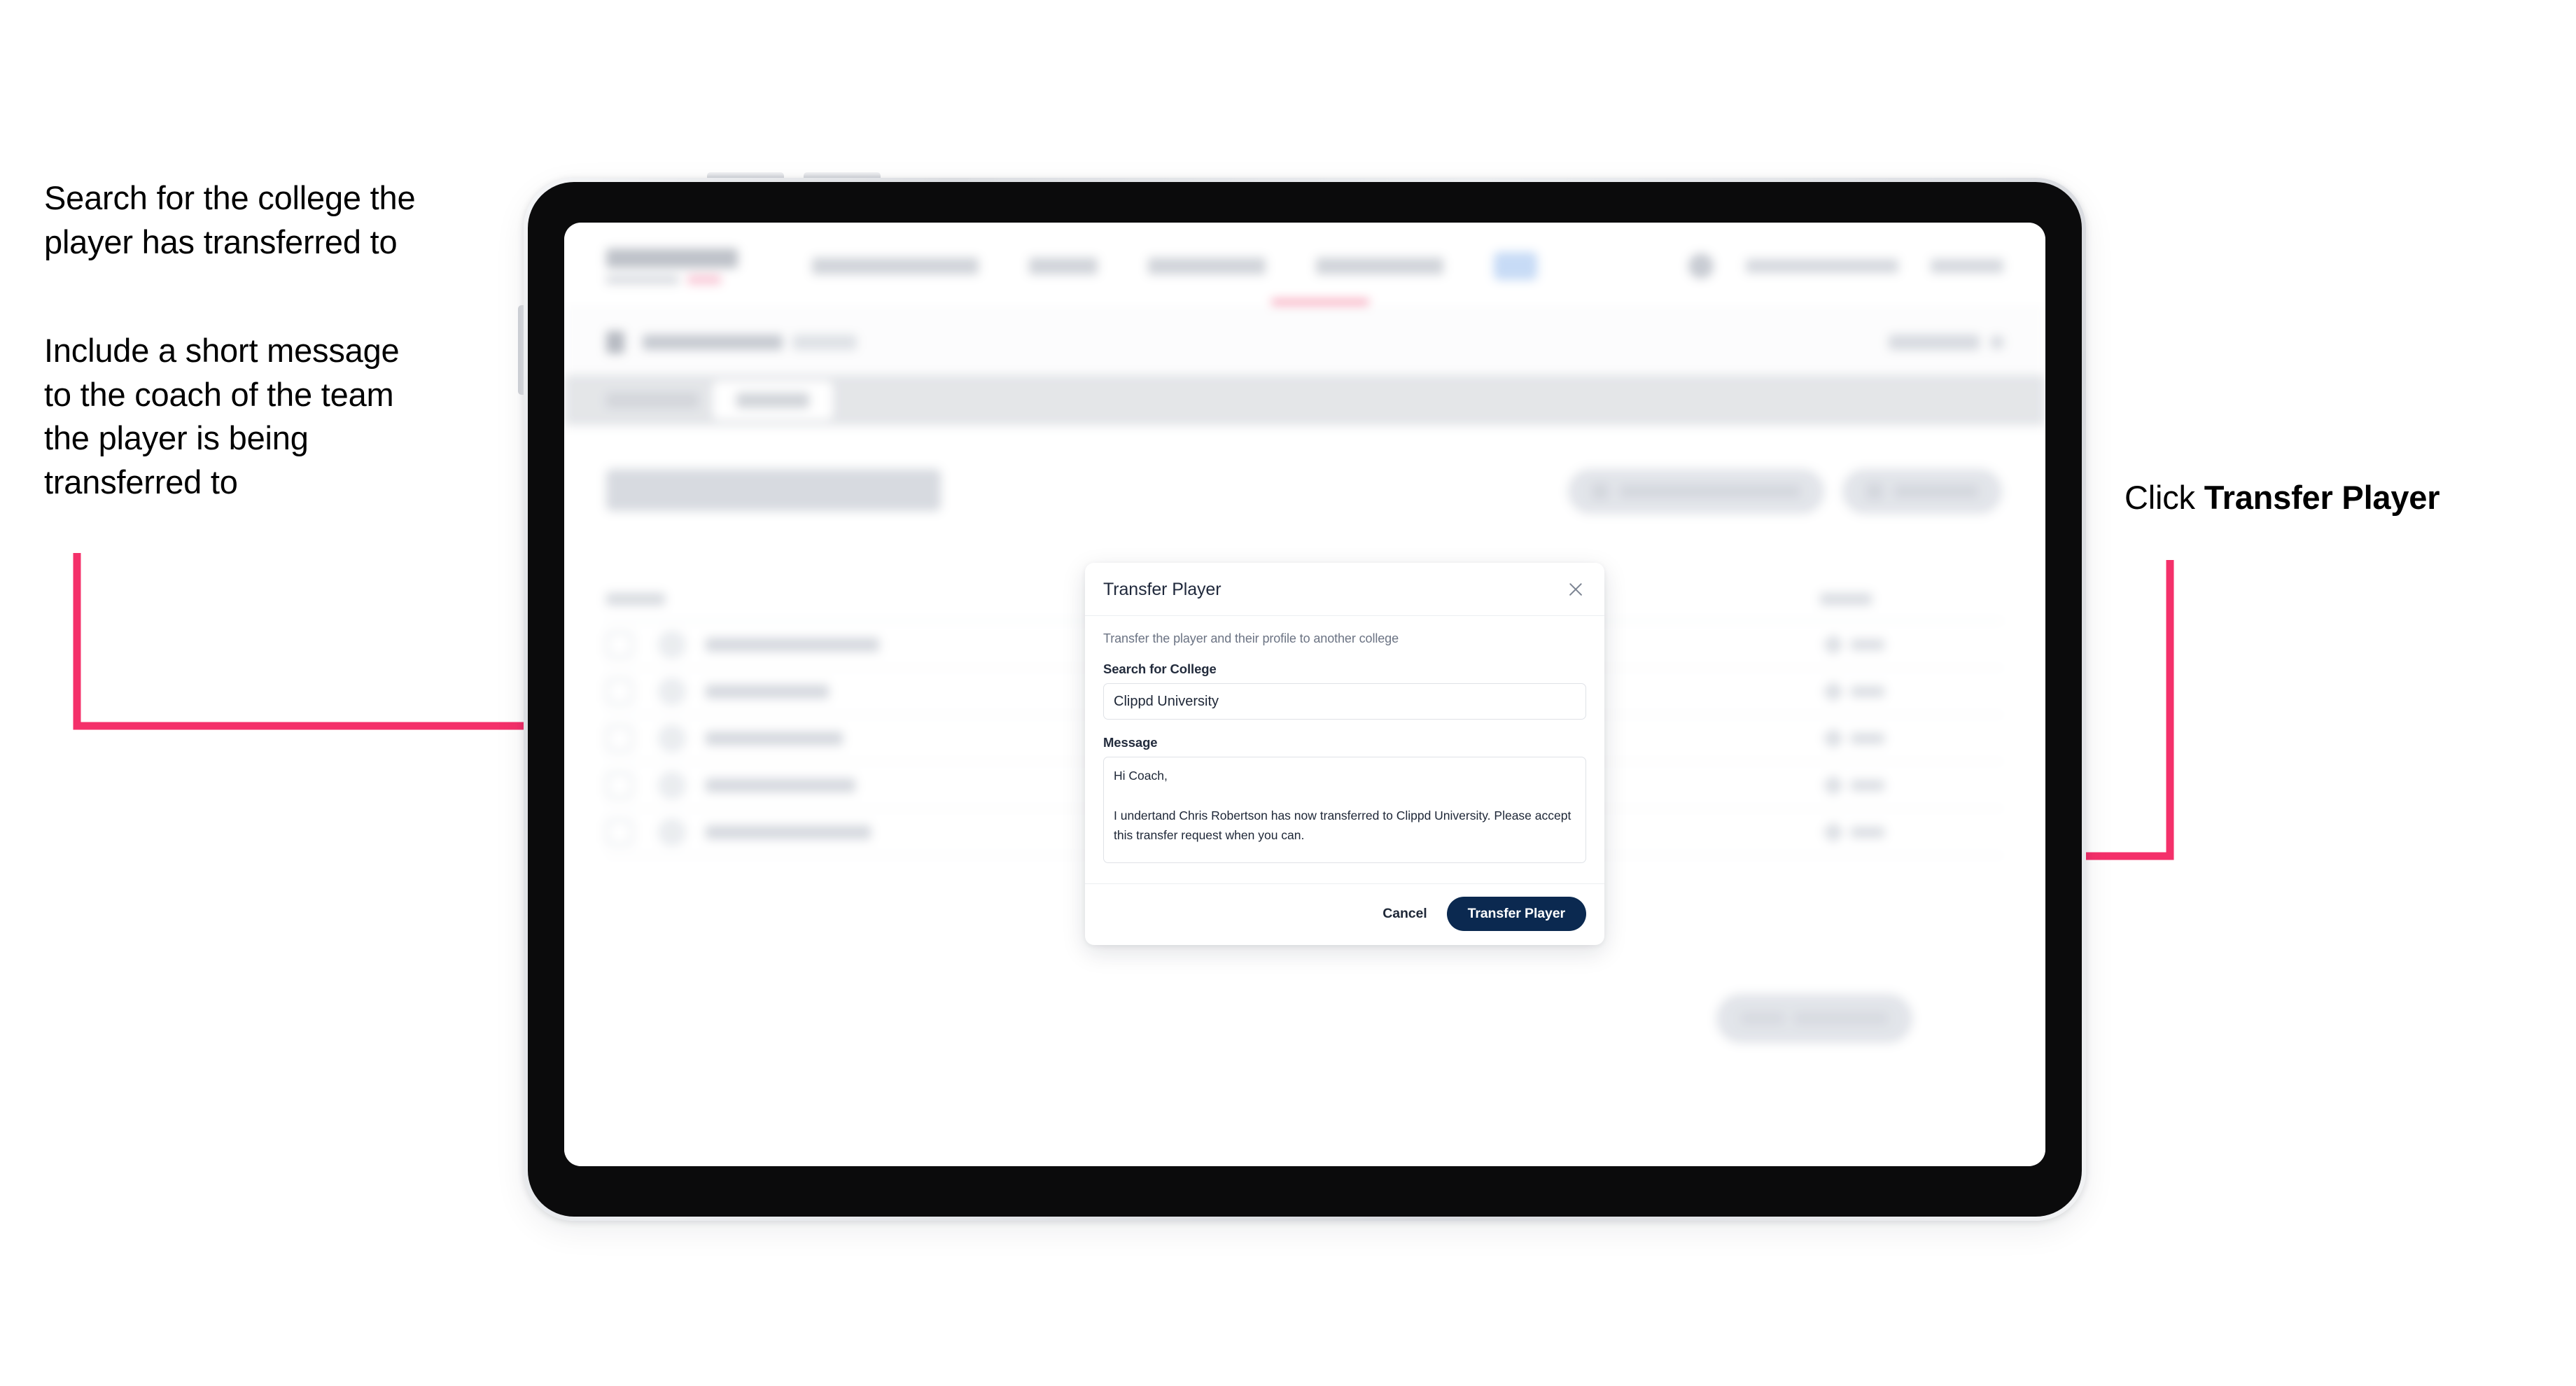  Describe the element at coordinates (1130, 742) in the screenshot. I see `message-label: Message` at that location.